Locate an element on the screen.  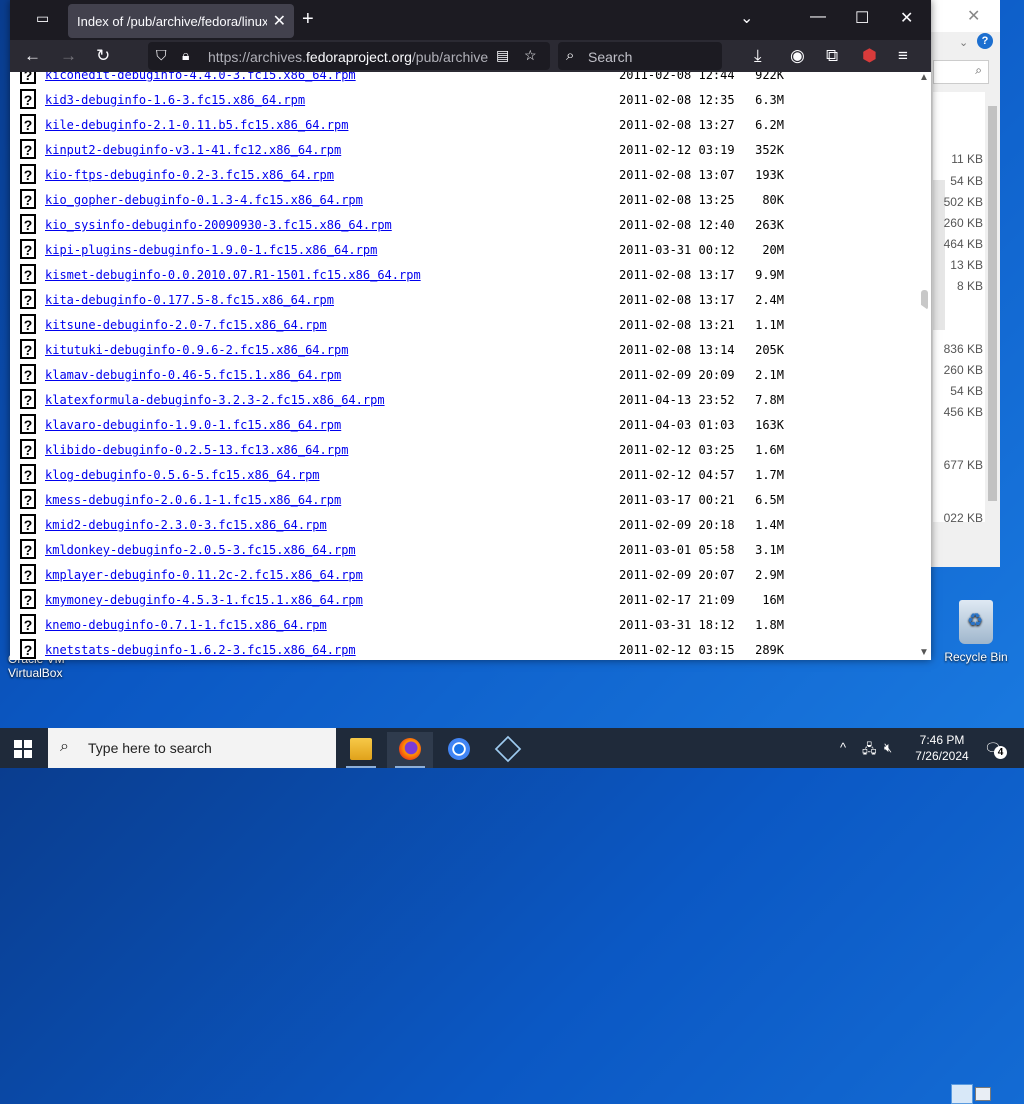
virtualbox-icon is located at coordinates (508, 750).